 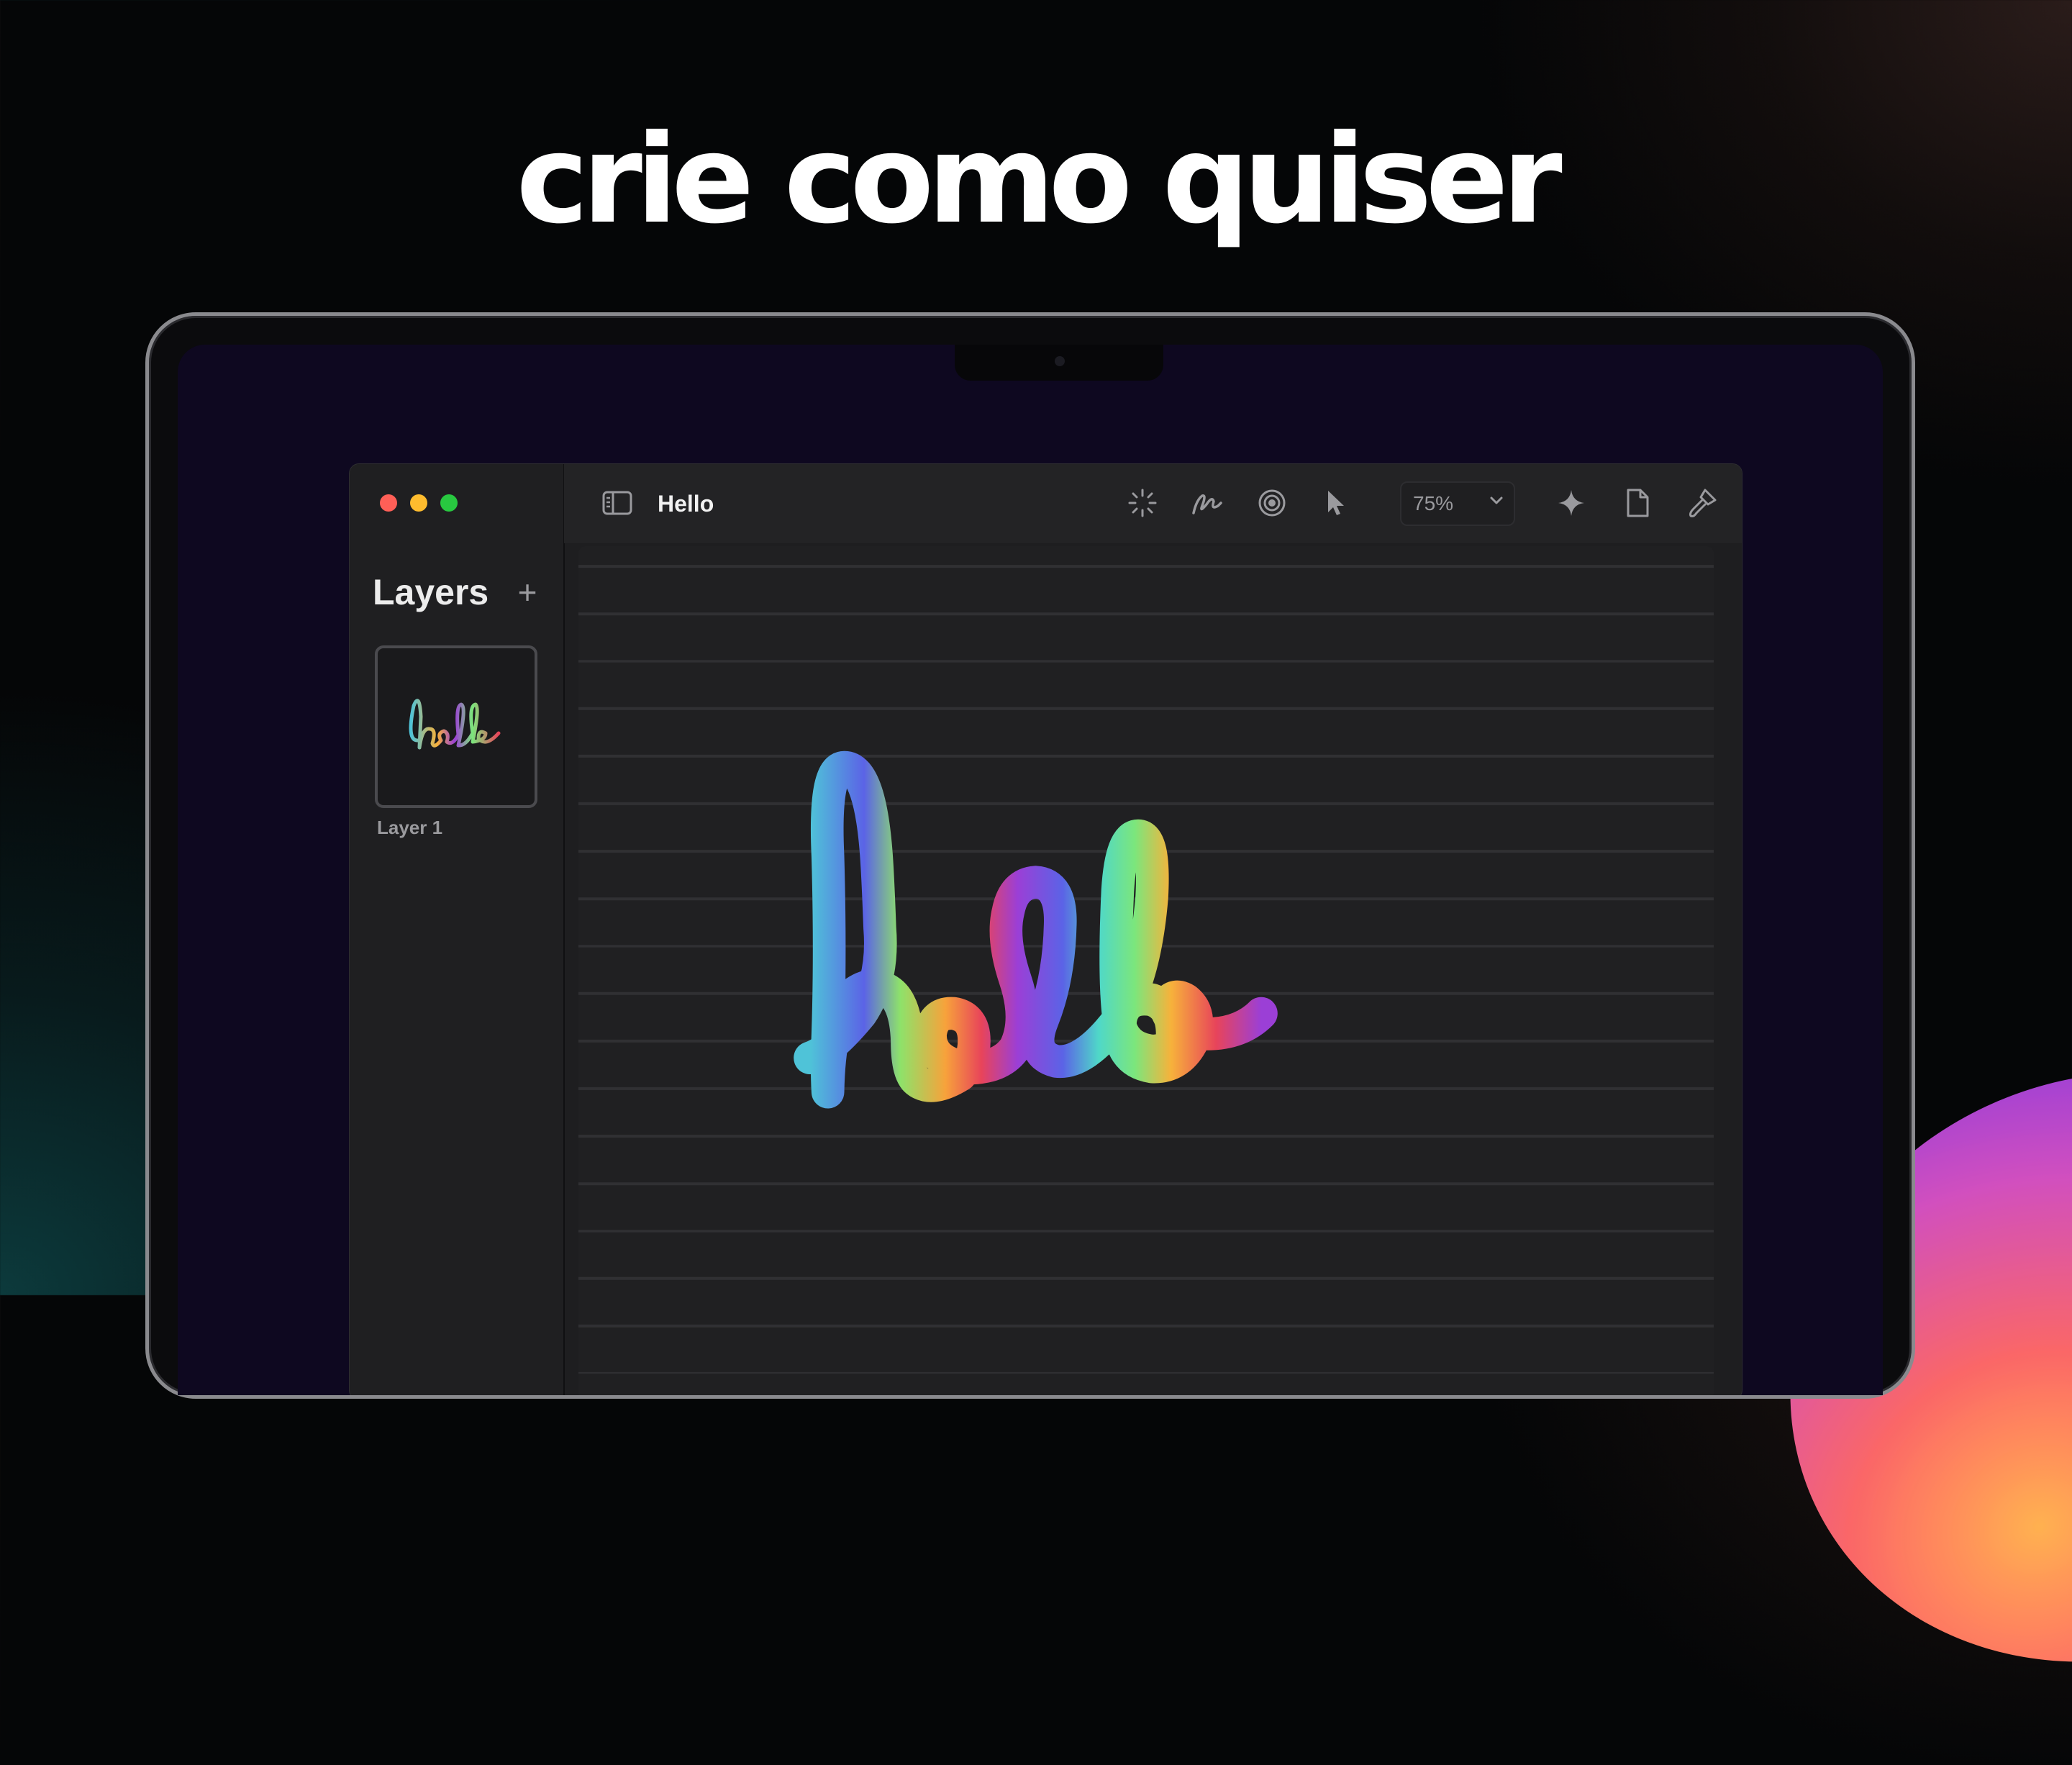 I want to click on sidebar-toggle-icon, so click(x=617, y=503).